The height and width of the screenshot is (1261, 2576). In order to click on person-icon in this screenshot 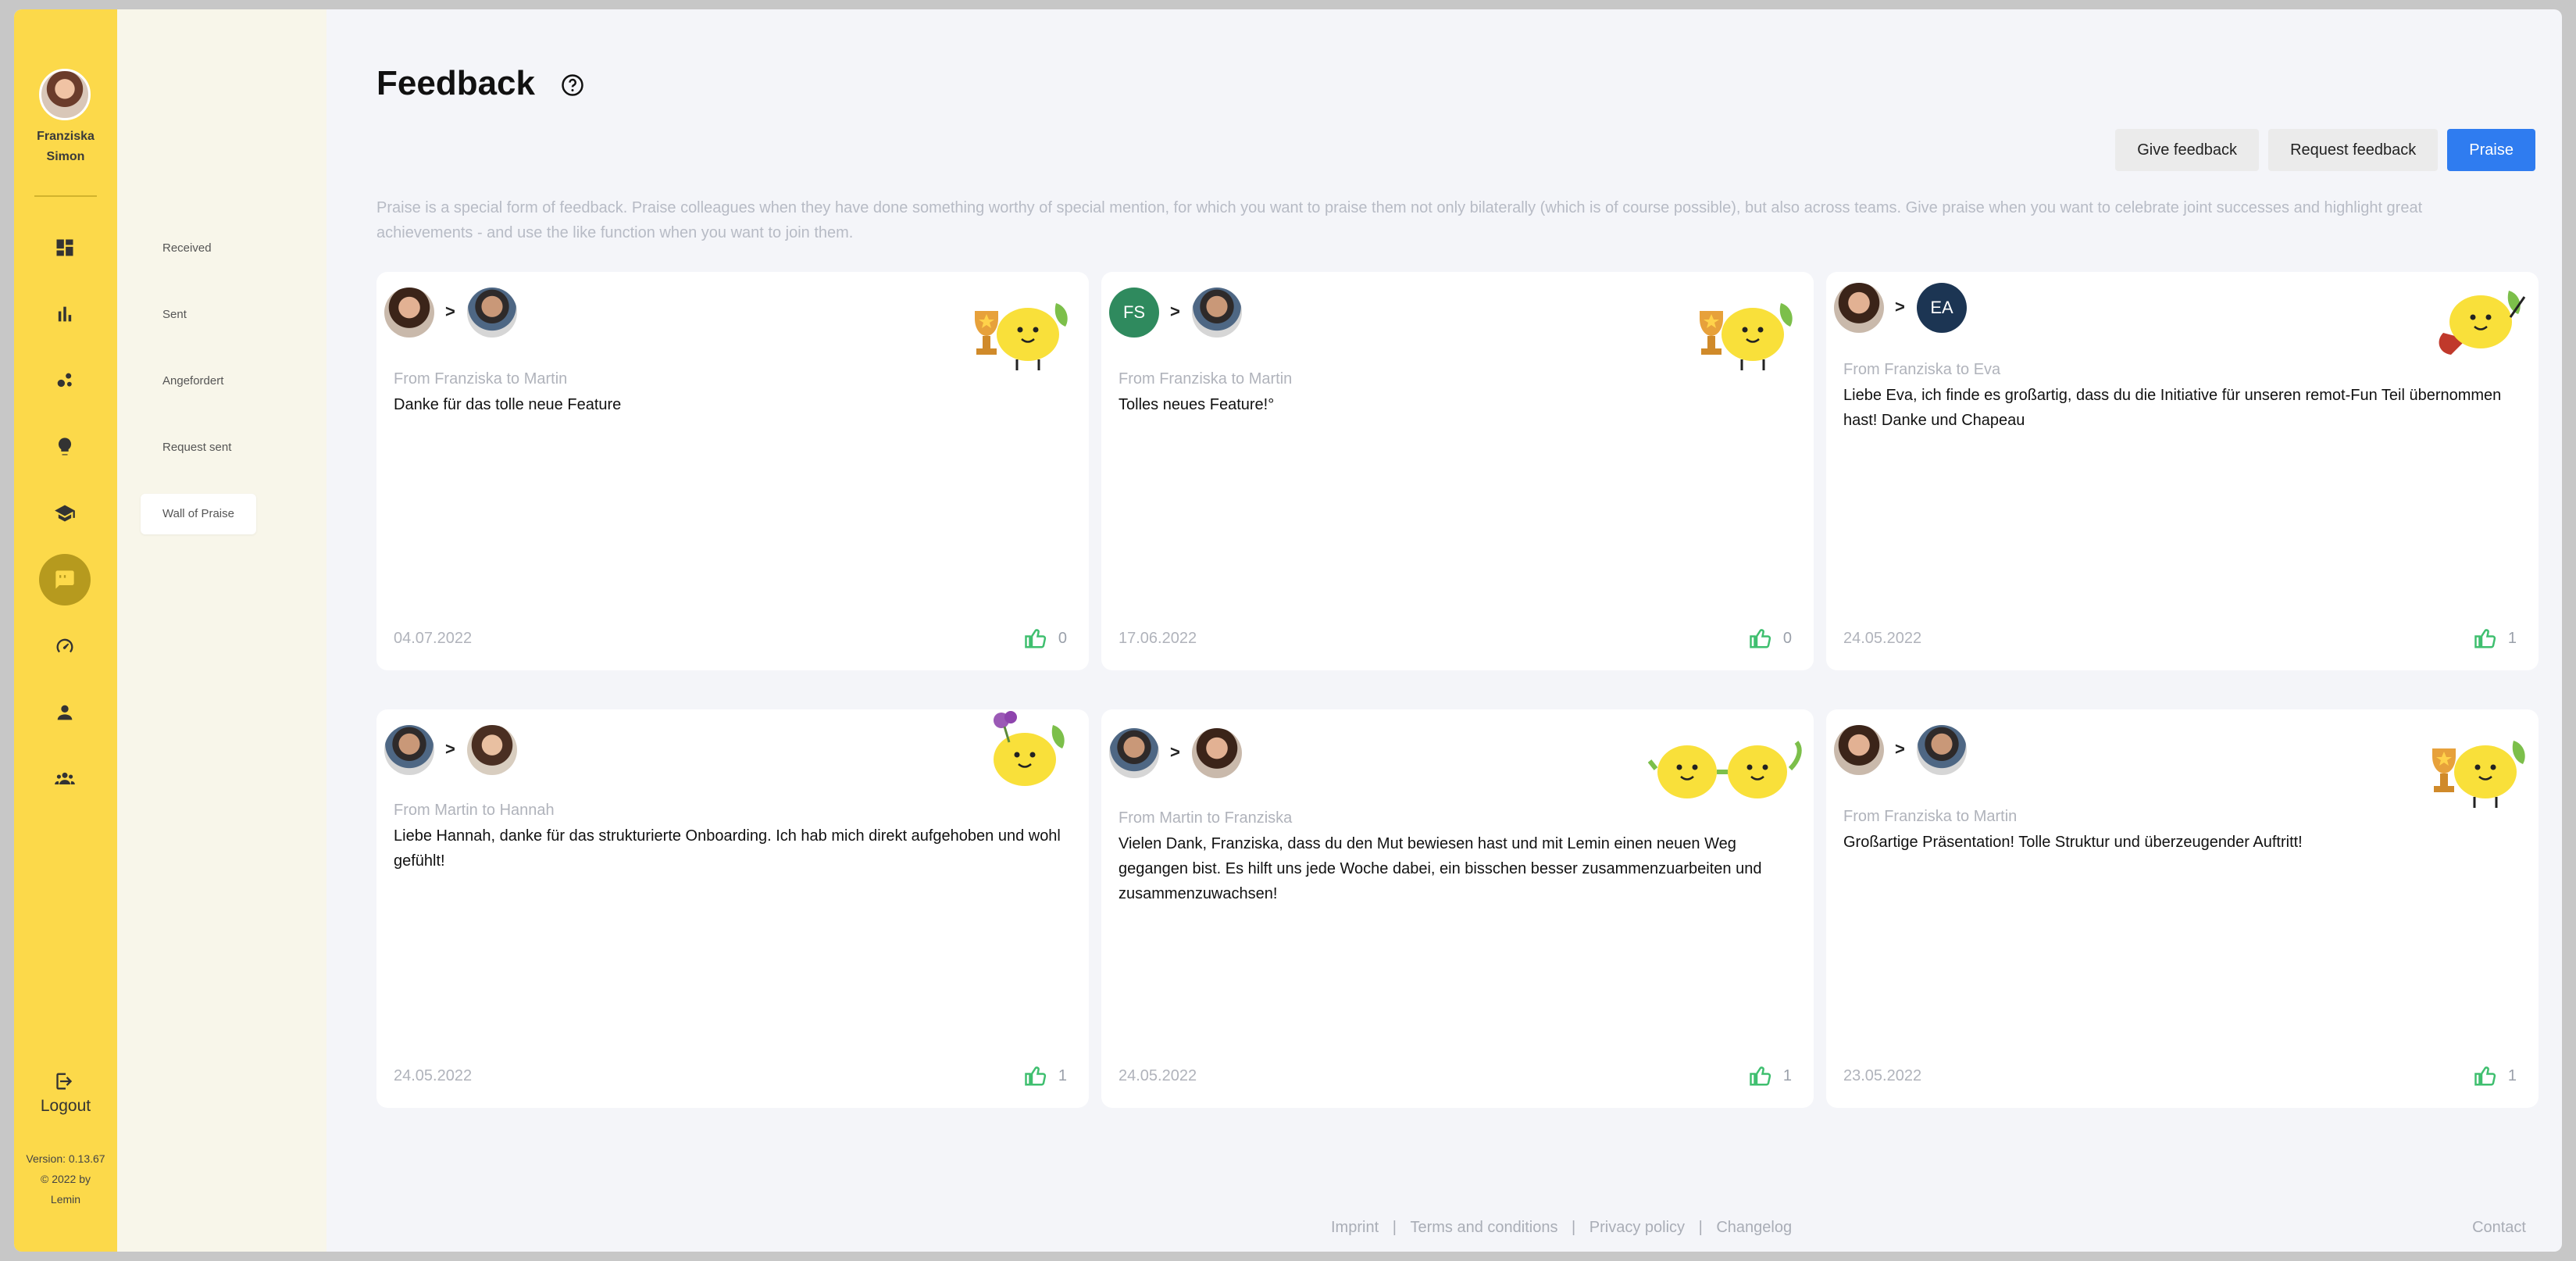, I will do `click(65, 712)`.